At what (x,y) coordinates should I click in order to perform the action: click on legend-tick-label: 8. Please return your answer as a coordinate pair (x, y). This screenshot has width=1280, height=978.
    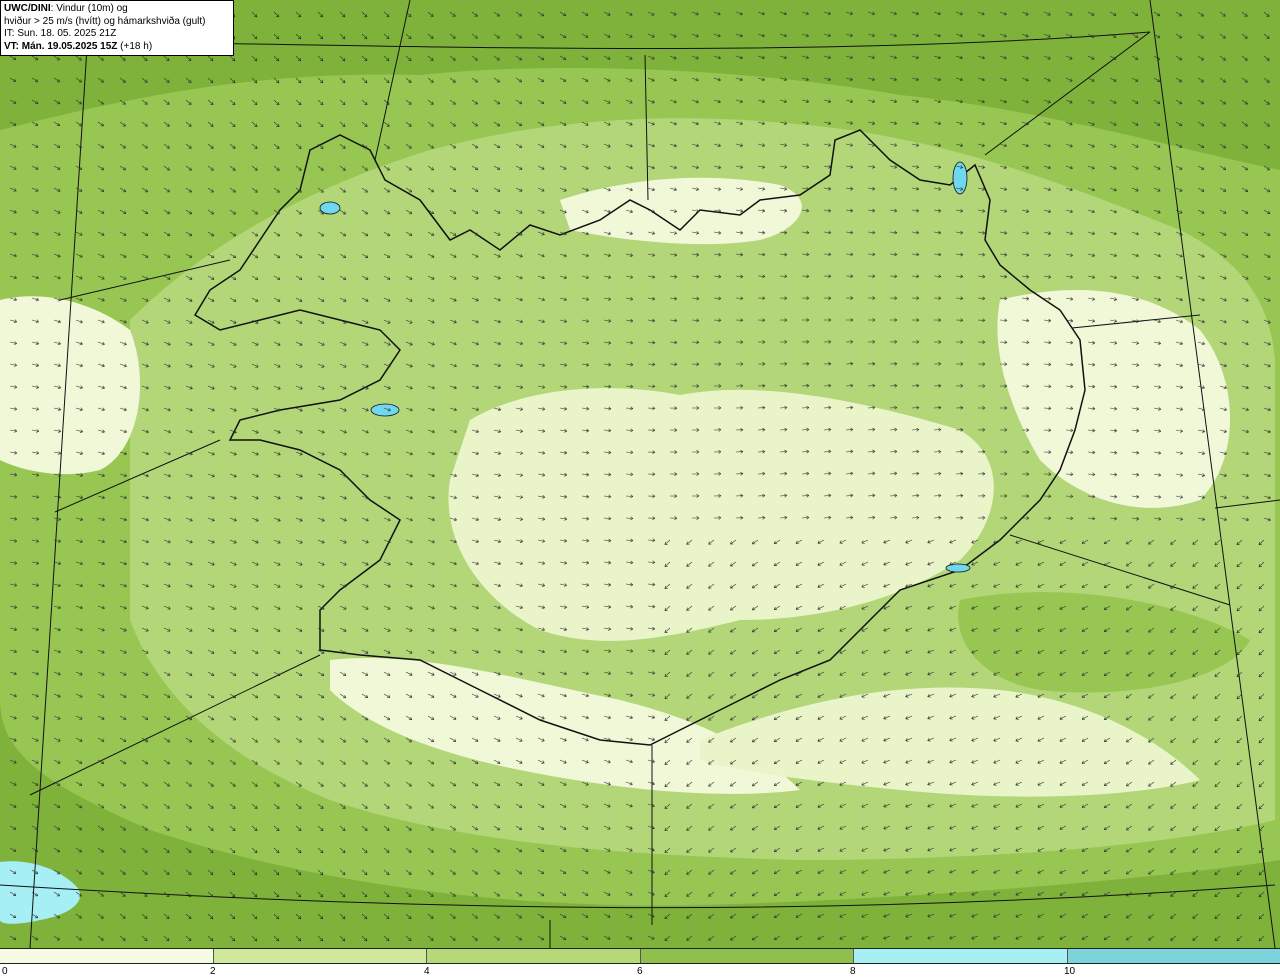
    Looking at the image, I should click on (853, 971).